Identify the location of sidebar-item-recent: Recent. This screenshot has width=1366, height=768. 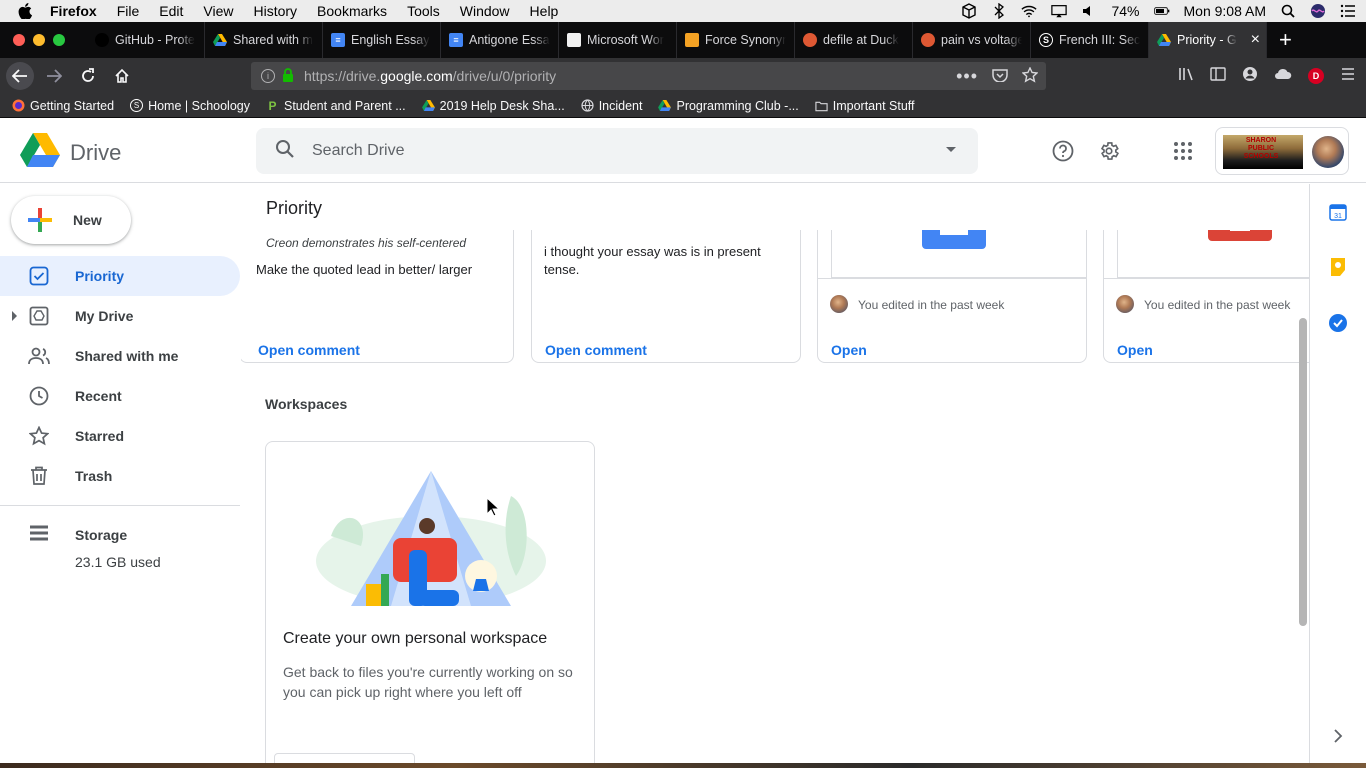
(120, 396).